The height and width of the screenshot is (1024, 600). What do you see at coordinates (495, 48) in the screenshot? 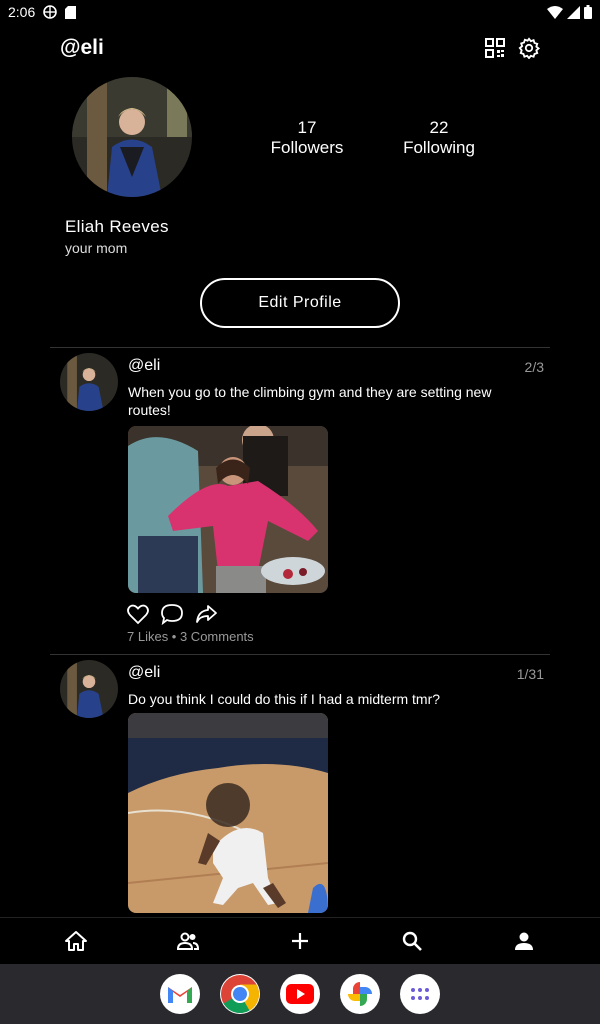
I see `qr-code-icon` at bounding box center [495, 48].